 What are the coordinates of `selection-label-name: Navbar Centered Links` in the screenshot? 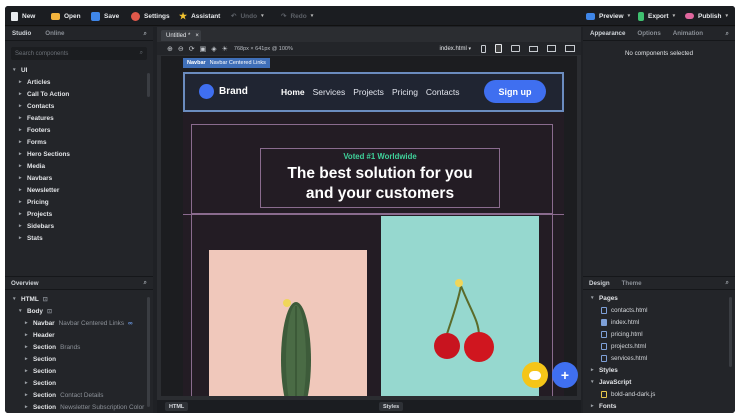 It's located at (237, 63).